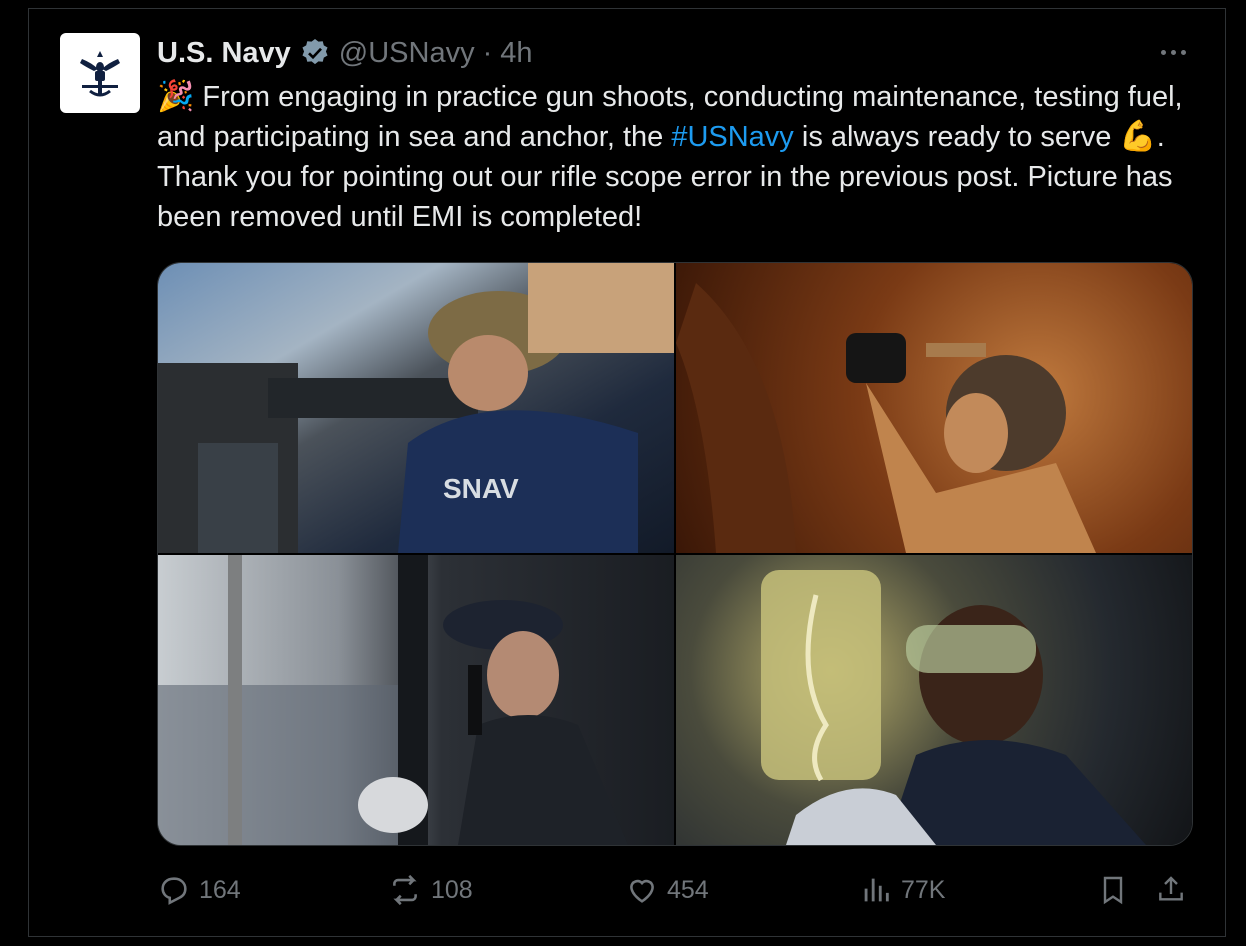 This screenshot has height=946, width=1246. Describe the element at coordinates (452, 889) in the screenshot. I see `repost-count: 108` at that location.